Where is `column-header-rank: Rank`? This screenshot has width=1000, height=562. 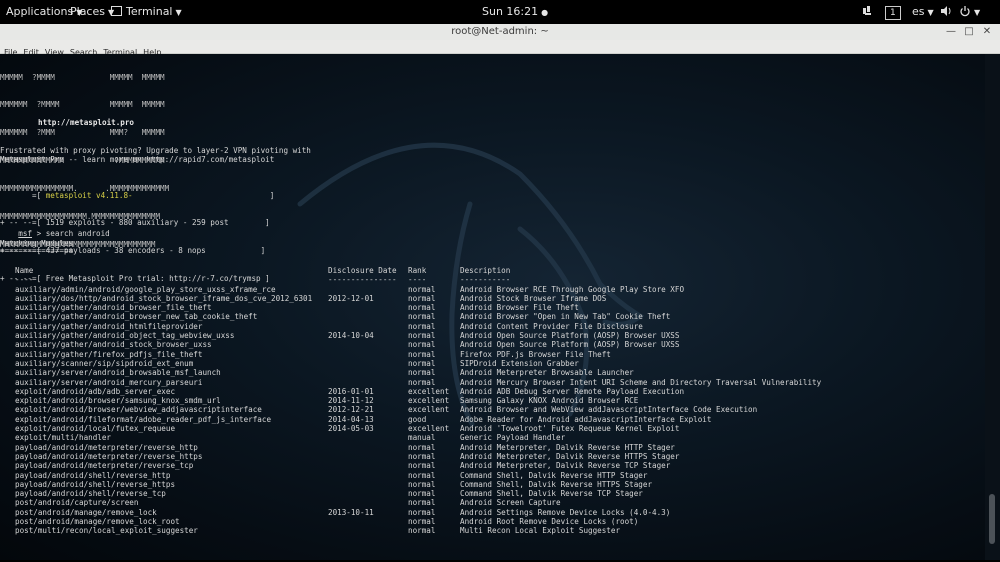
column-header-rank: Rank is located at coordinates (417, 270).